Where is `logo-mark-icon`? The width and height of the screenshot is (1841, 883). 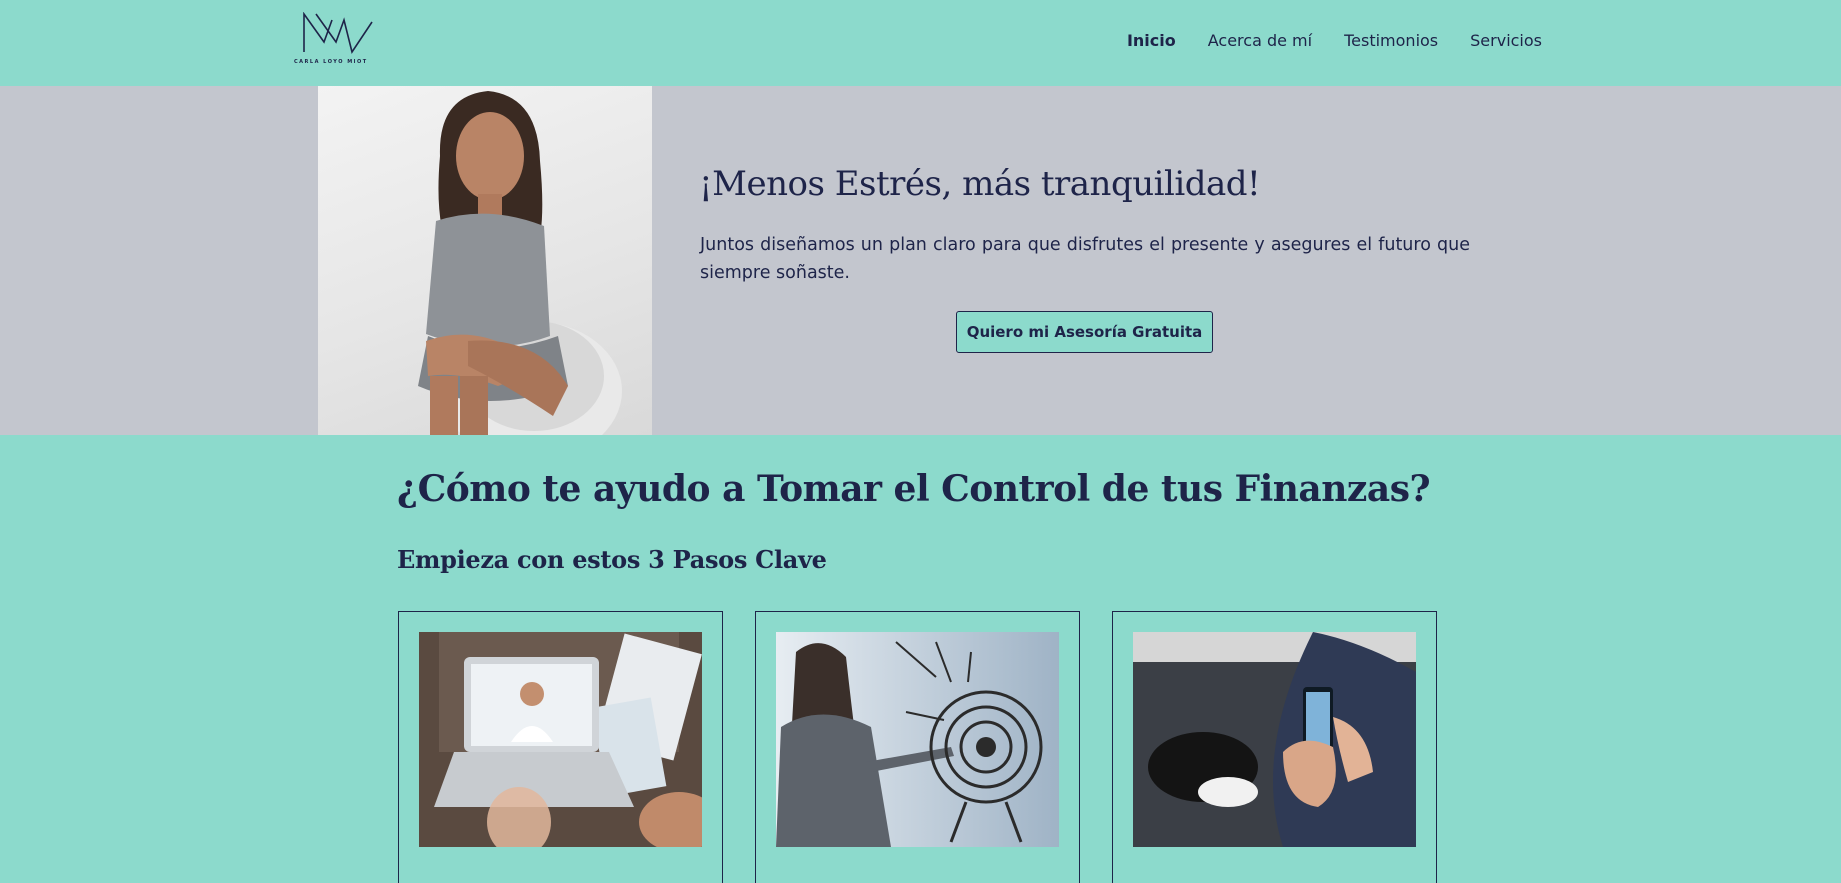
logo-mark-icon is located at coordinates (338, 33).